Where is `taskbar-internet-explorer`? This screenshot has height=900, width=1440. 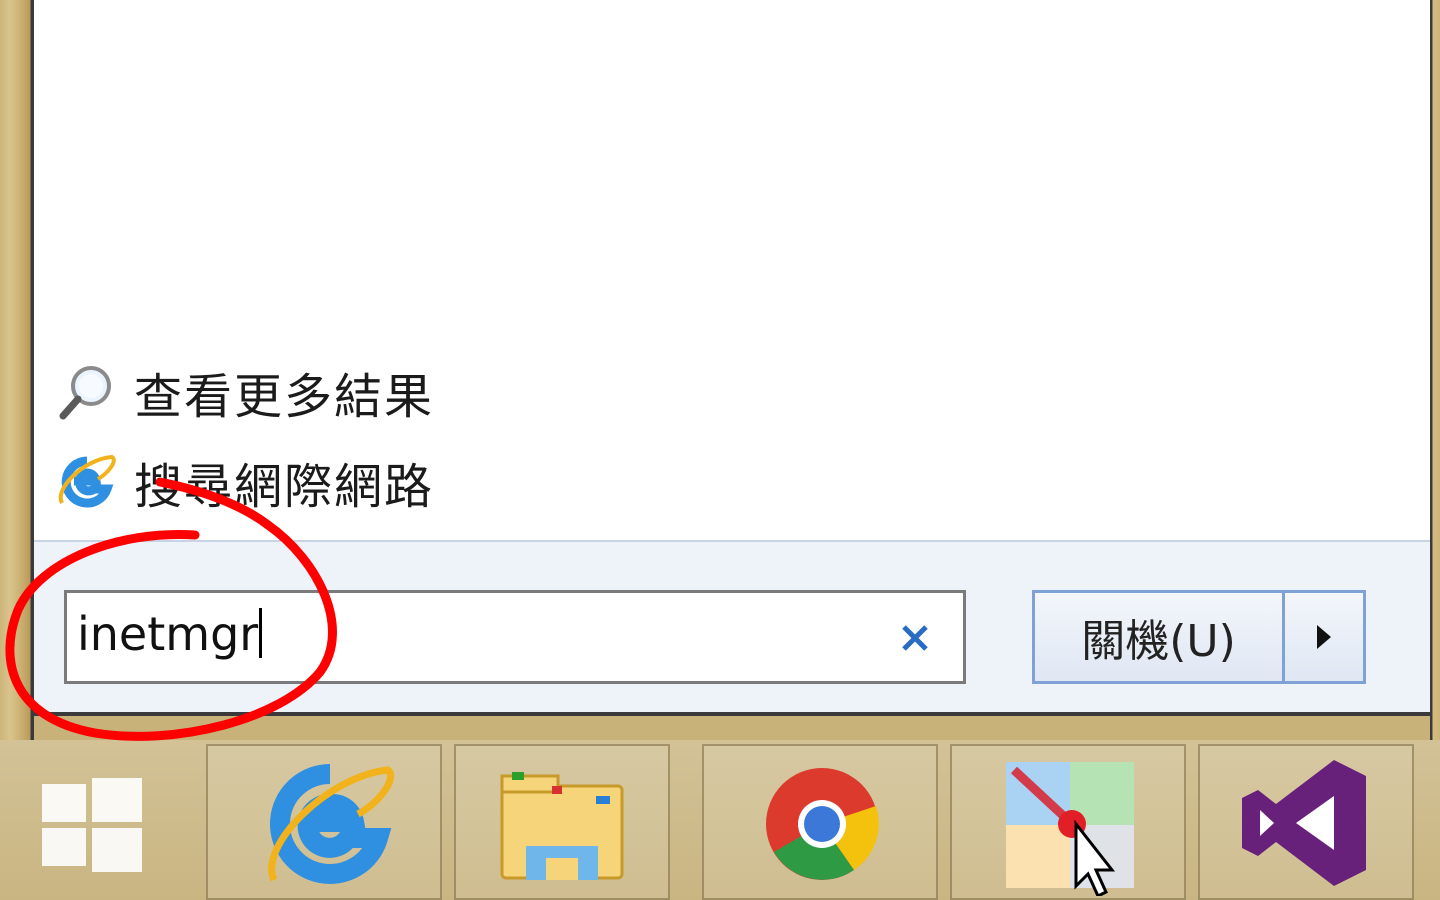
taskbar-internet-explorer is located at coordinates (324, 822).